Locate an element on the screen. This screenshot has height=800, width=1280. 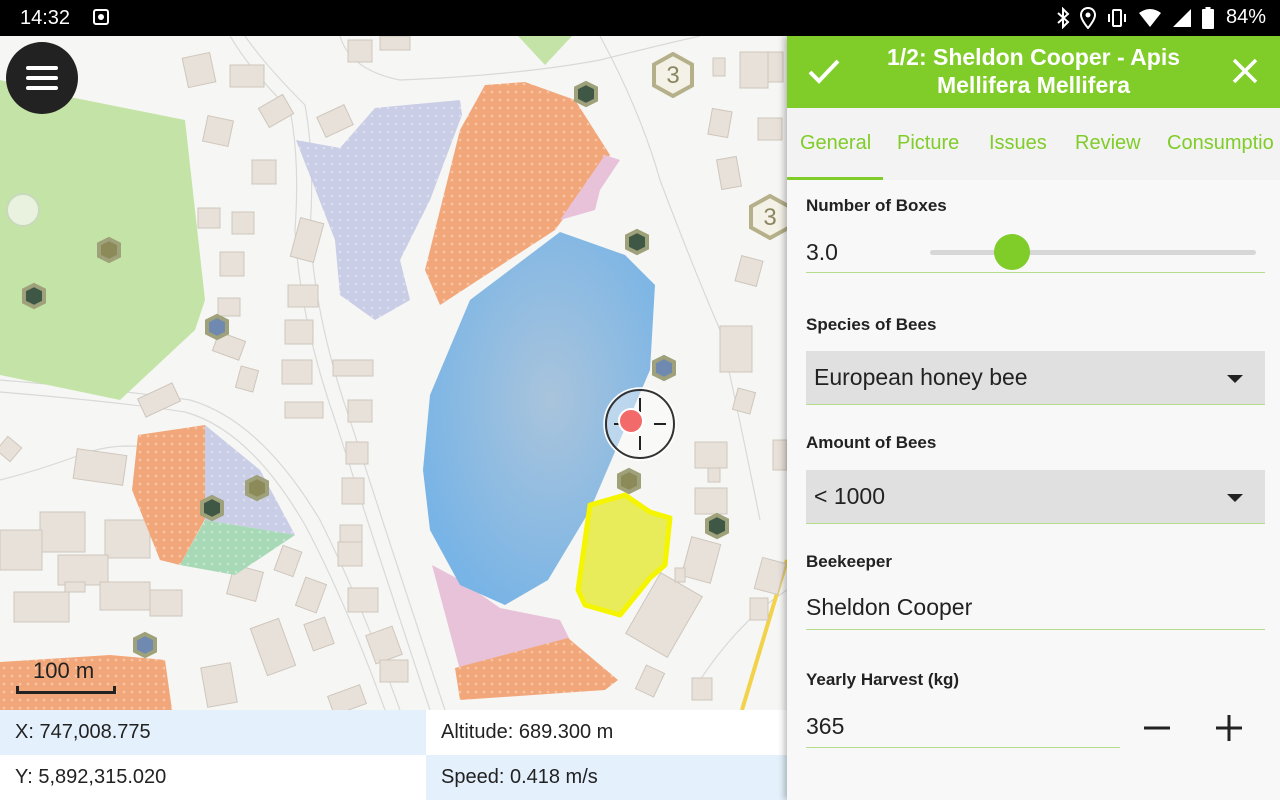
battery-icon is located at coordinates (1207, 17).